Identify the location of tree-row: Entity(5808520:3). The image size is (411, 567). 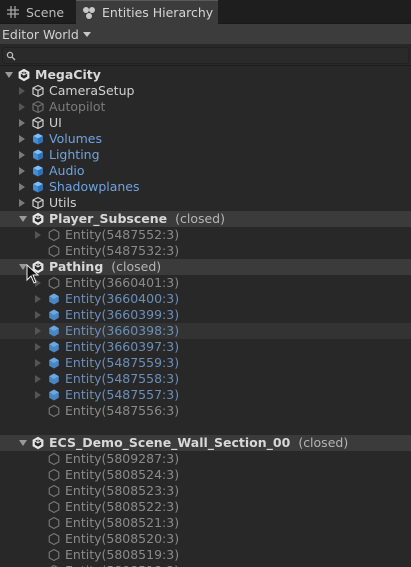
(205, 539).